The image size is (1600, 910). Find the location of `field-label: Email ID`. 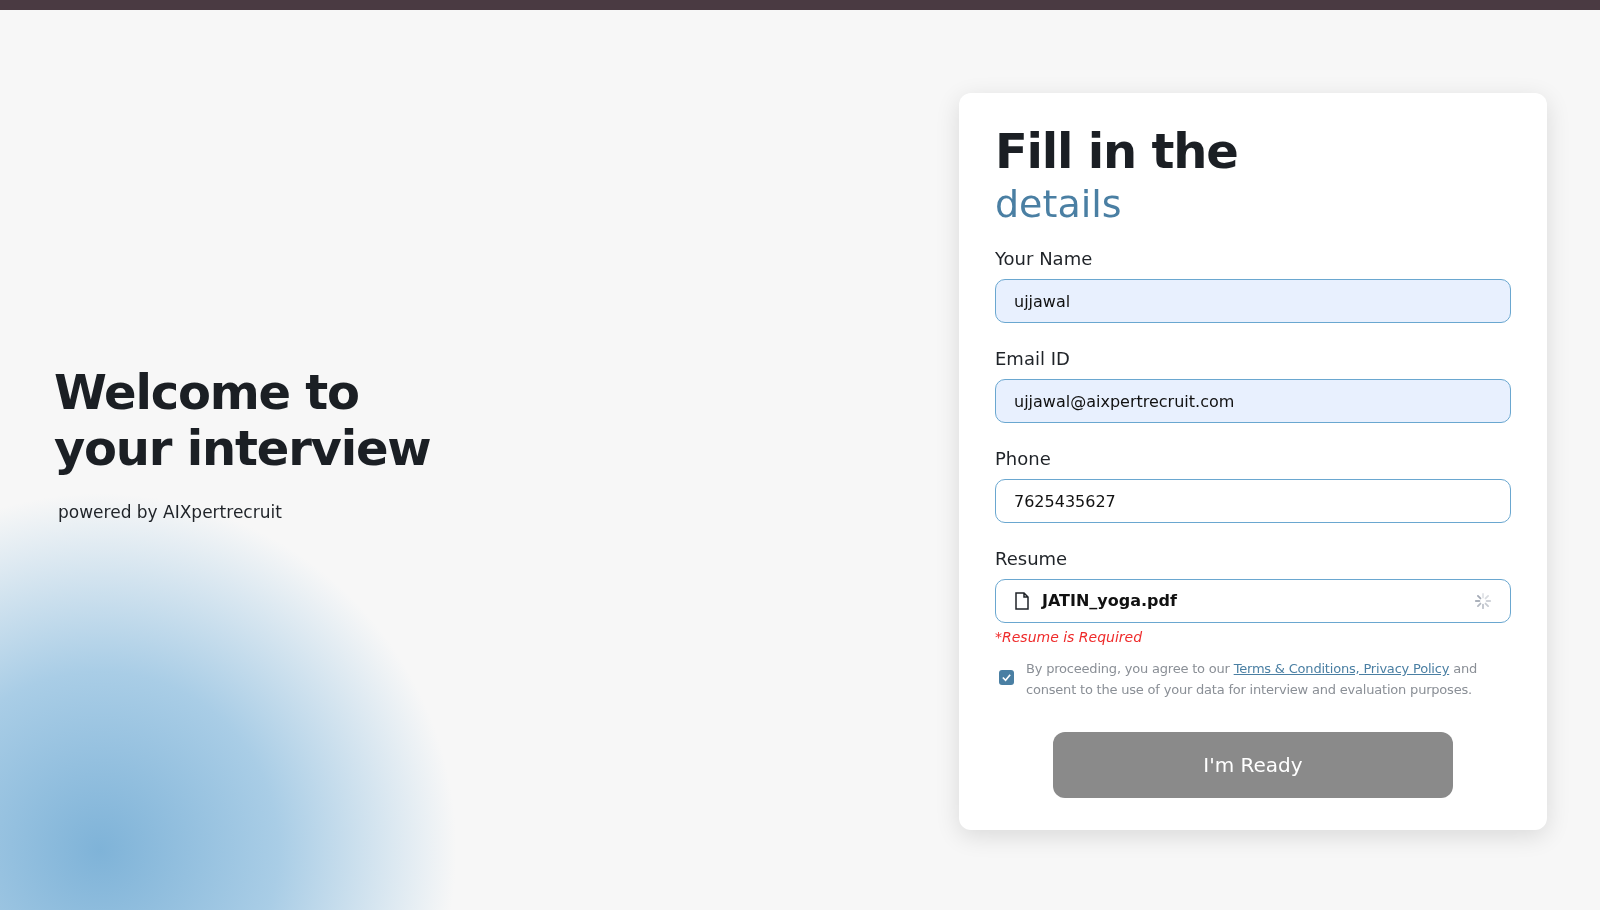

field-label: Email ID is located at coordinates (1032, 359).